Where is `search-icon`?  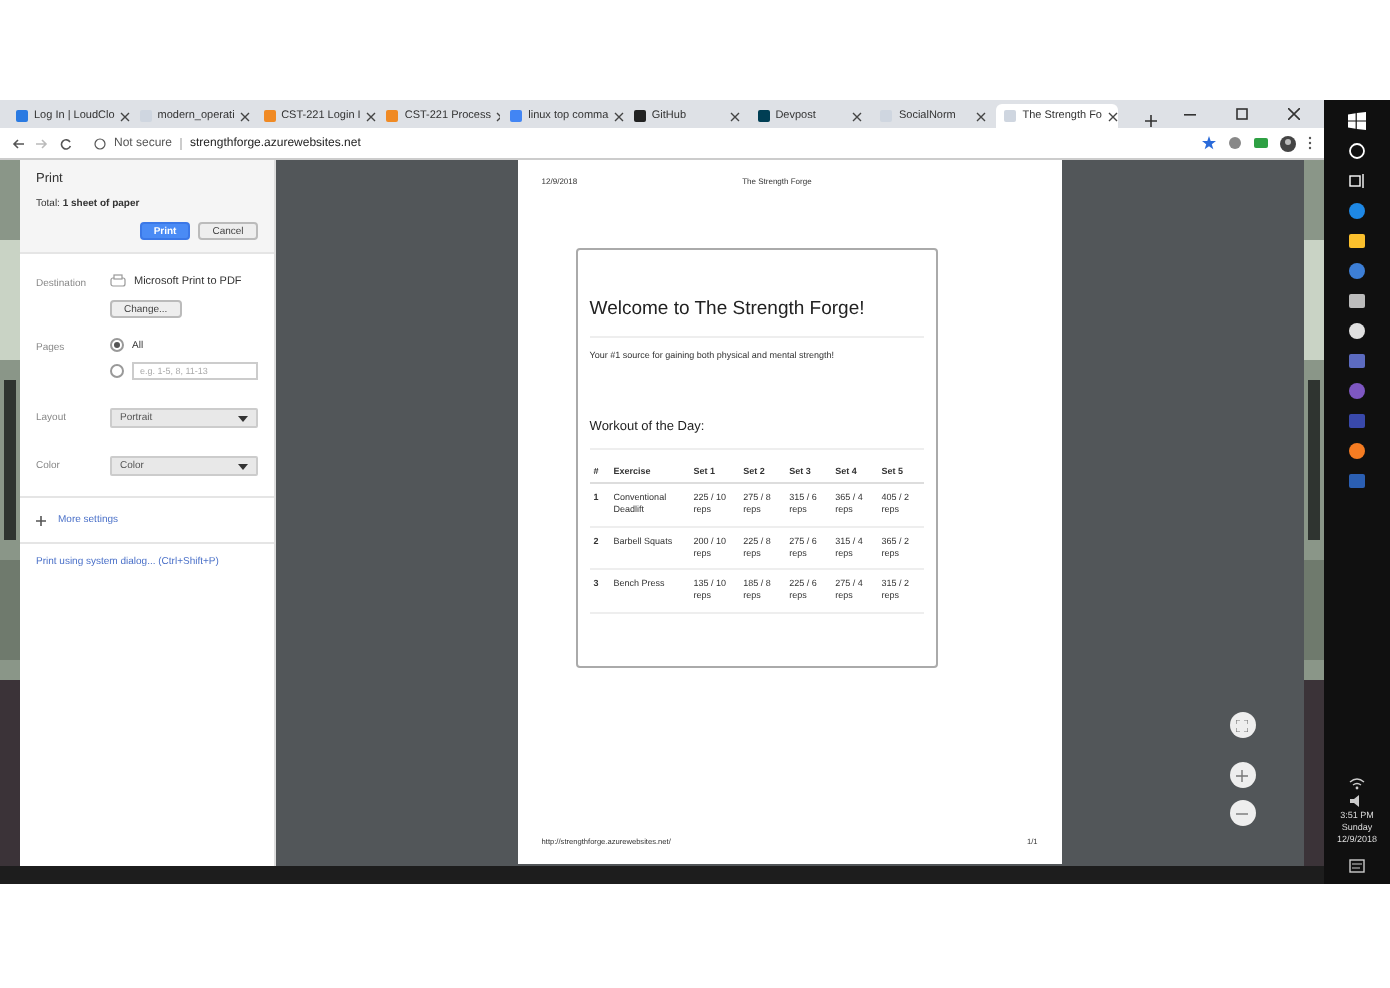 search-icon is located at coordinates (1357, 151).